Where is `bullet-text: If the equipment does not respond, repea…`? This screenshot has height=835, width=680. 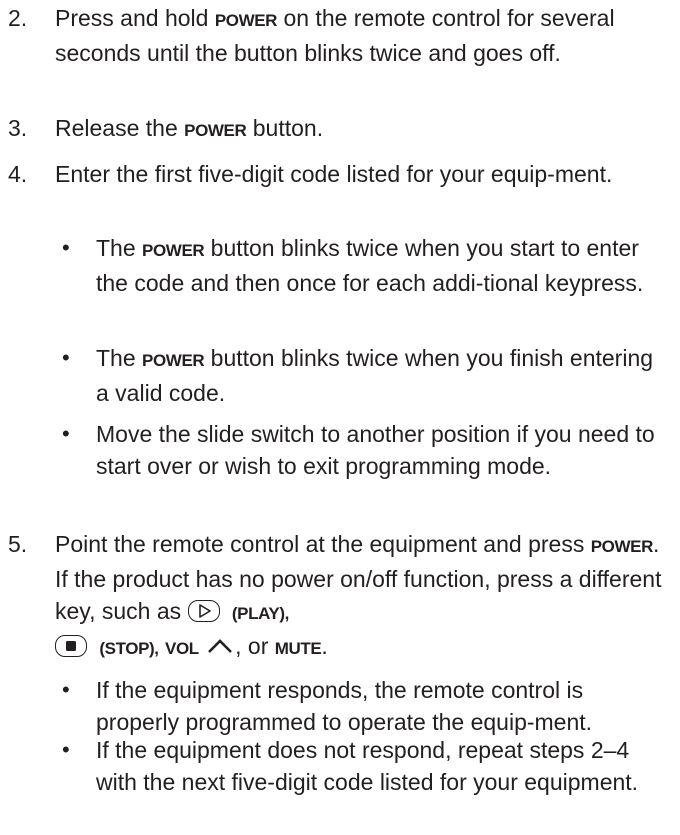 bullet-text: If the equipment does not respond, repea… is located at coordinates (367, 766).